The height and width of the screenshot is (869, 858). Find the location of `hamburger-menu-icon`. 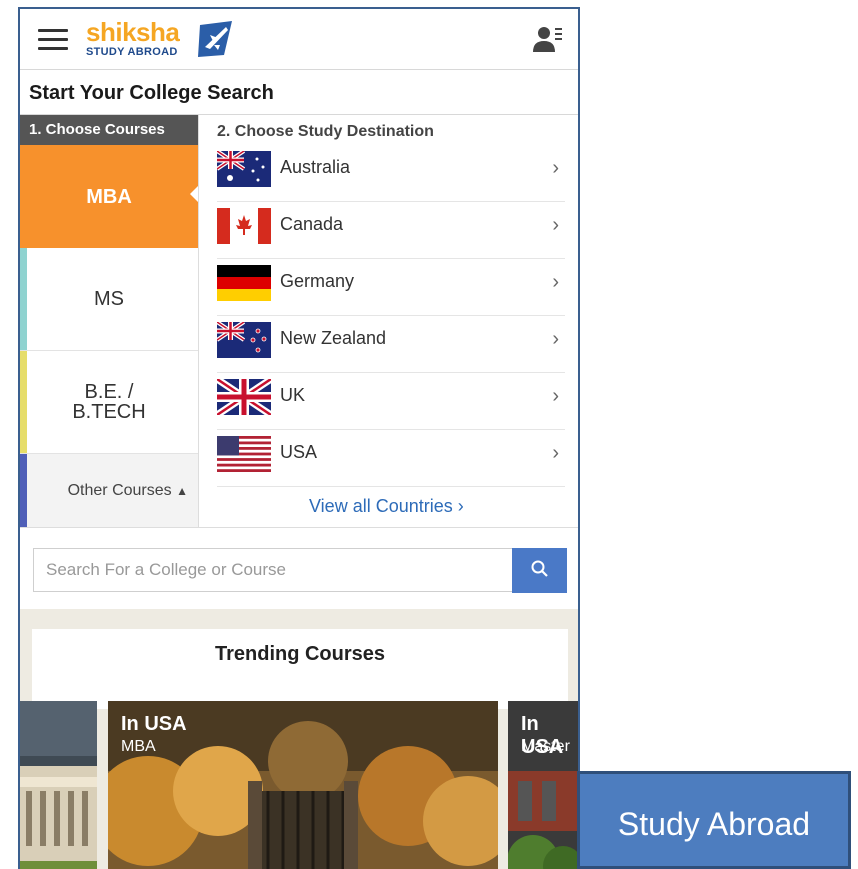

hamburger-menu-icon is located at coordinates (53, 40).